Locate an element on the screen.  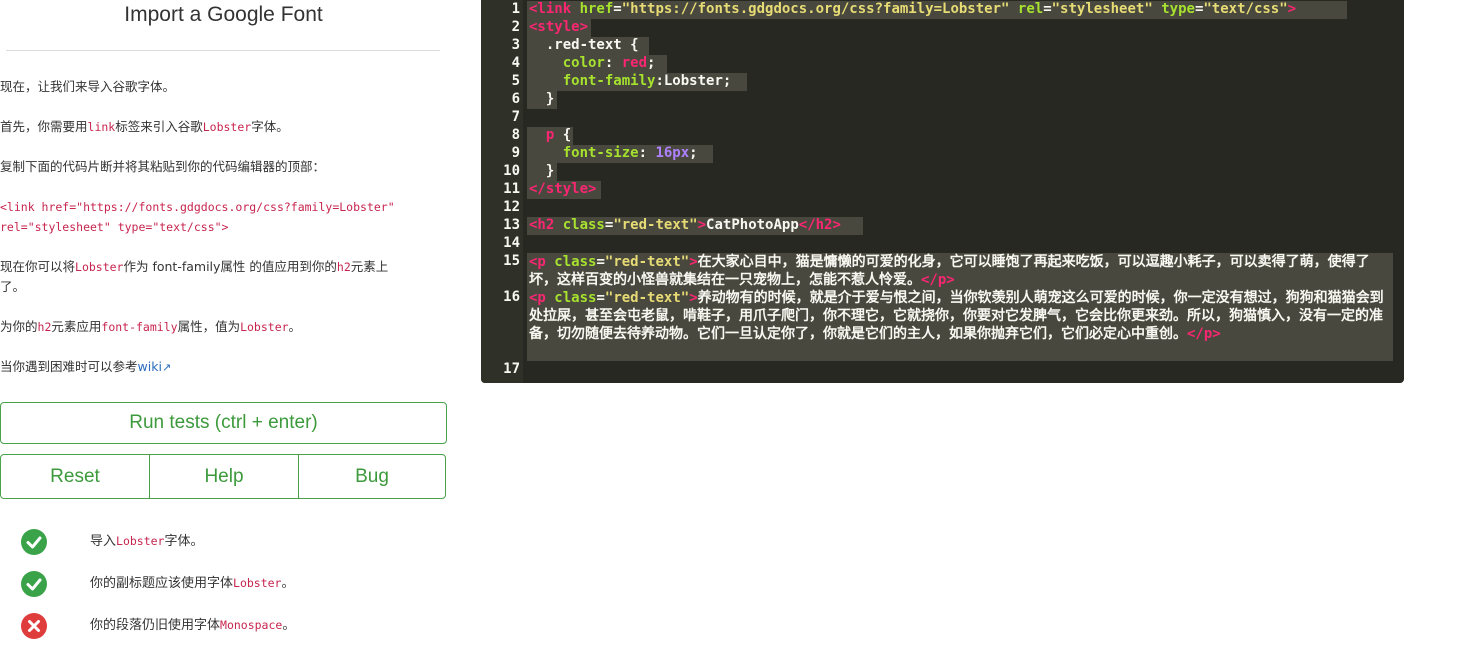
instruction-text: 。 is located at coordinates (295, 326).